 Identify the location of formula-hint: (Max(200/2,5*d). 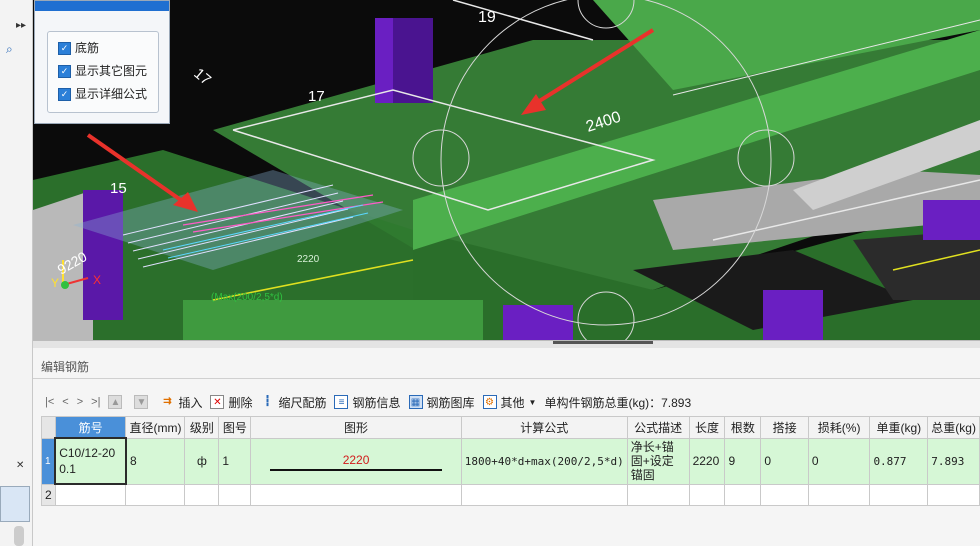
(247, 297).